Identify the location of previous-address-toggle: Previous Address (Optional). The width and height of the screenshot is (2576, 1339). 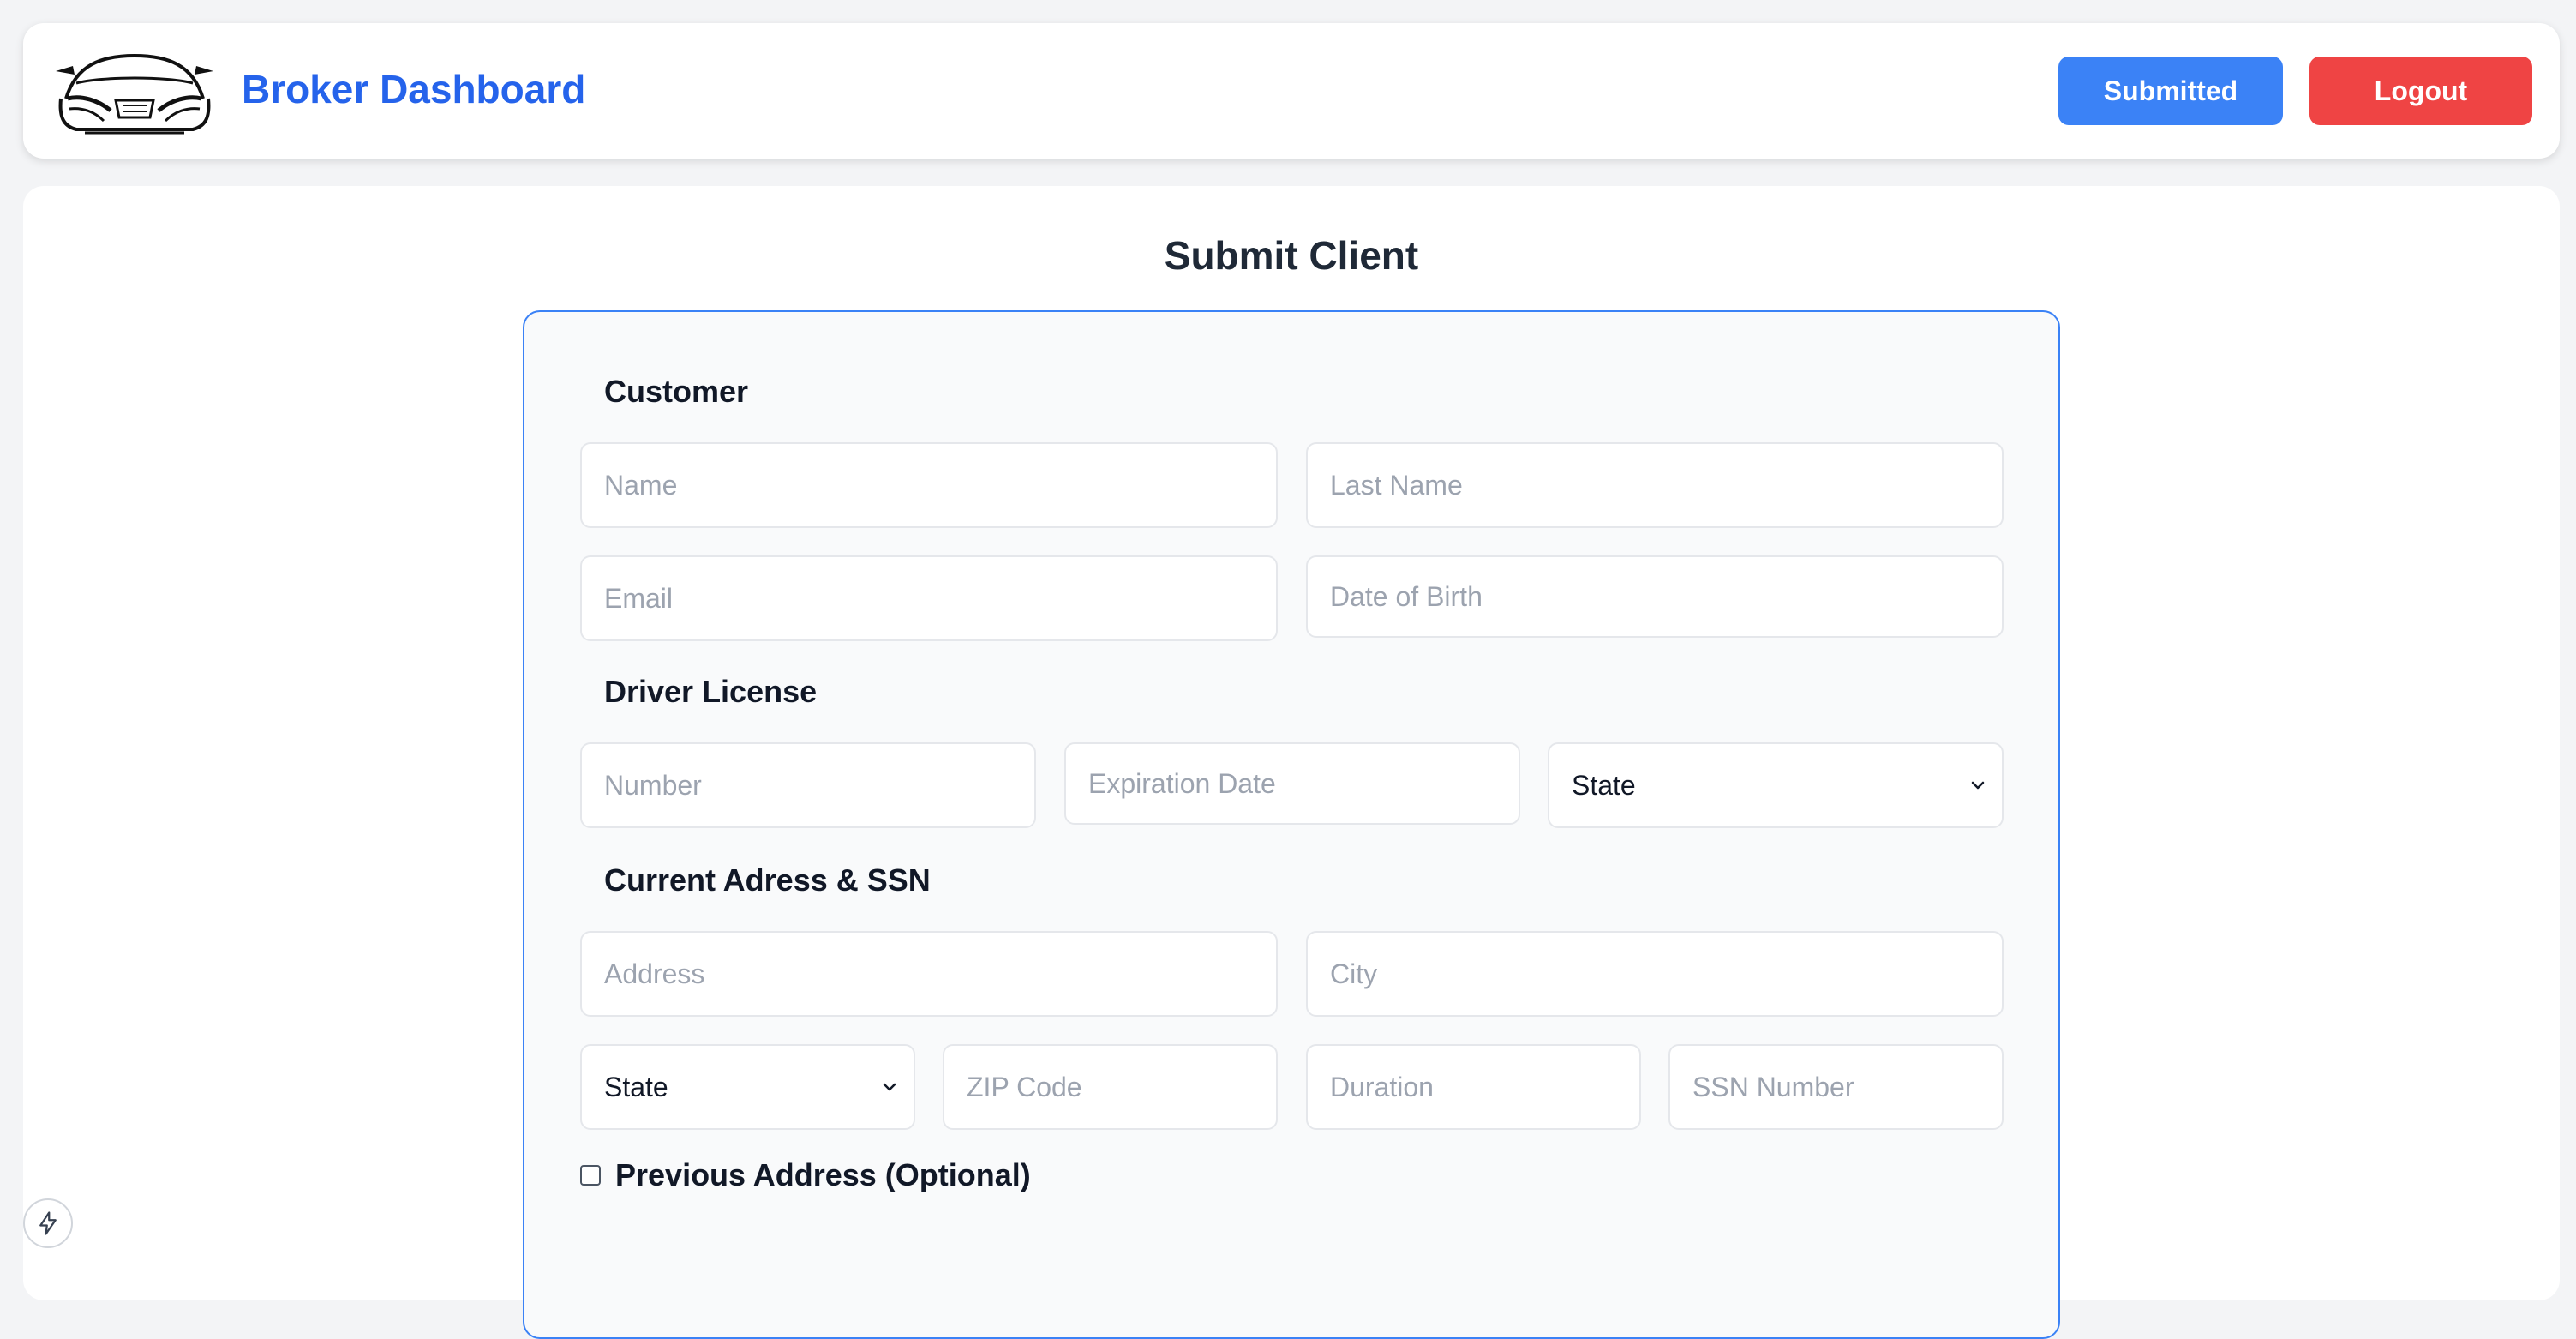
(805, 1175).